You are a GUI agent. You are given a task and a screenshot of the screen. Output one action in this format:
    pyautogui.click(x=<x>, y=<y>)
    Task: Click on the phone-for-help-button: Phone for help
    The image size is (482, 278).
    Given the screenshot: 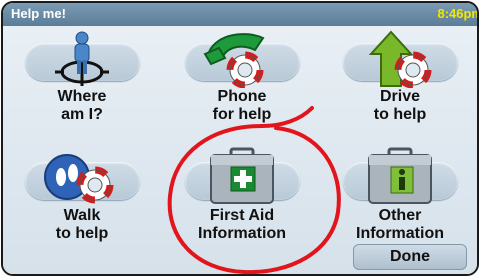 What is the action you would take?
    pyautogui.click(x=242, y=88)
    